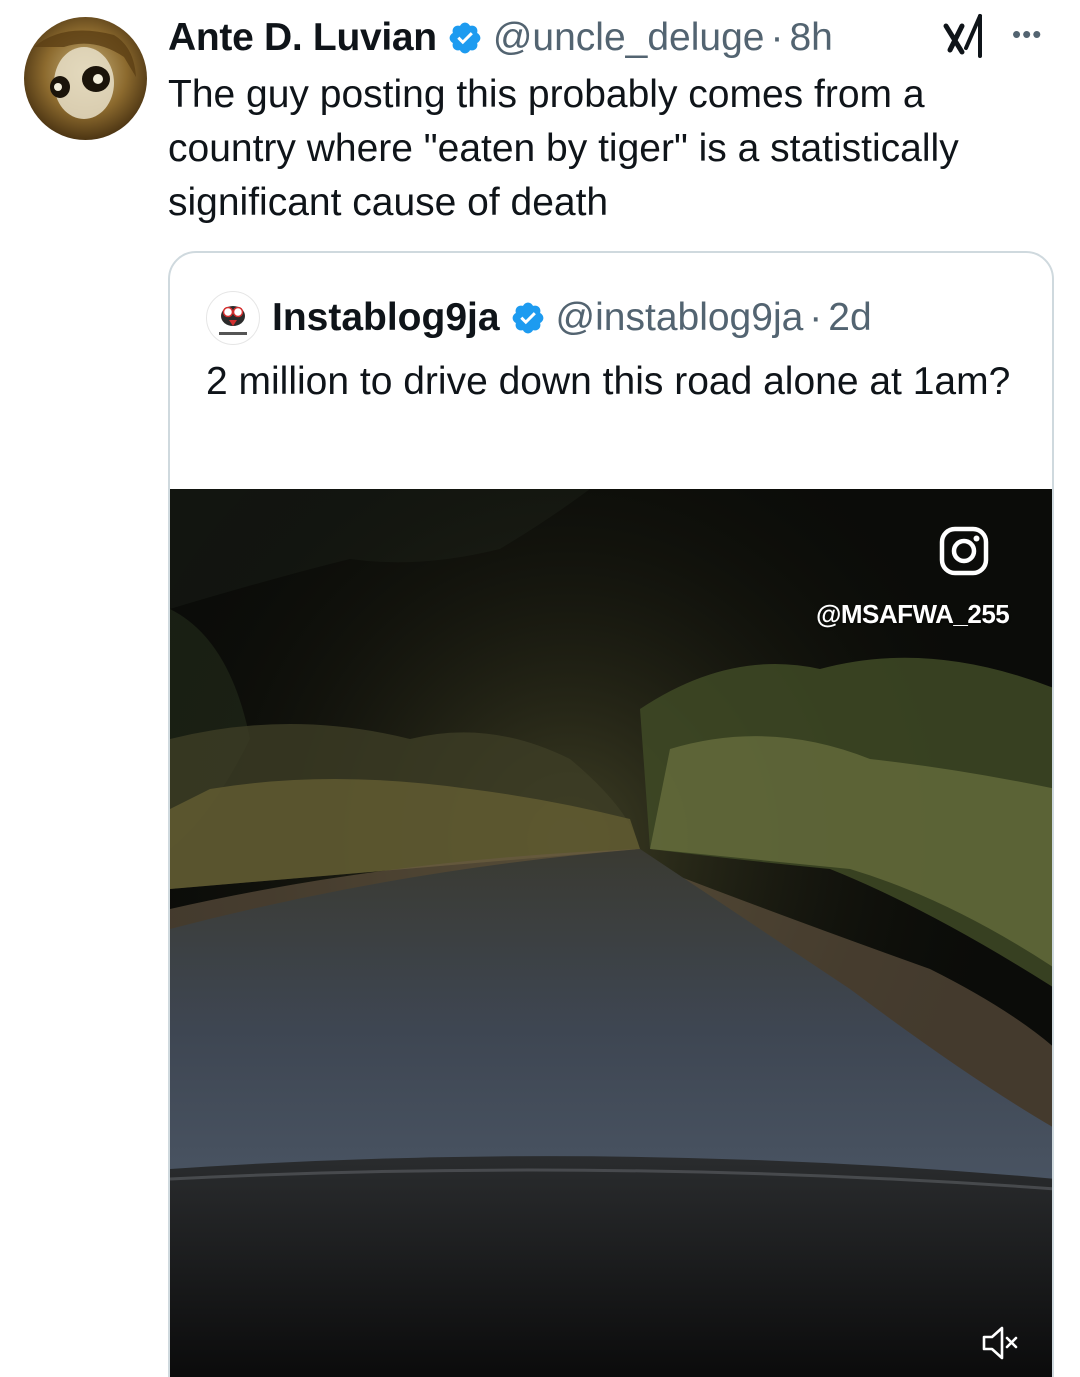 This screenshot has width=1080, height=1377. Describe the element at coordinates (85, 74) in the screenshot. I see `author-avatar-image` at that location.